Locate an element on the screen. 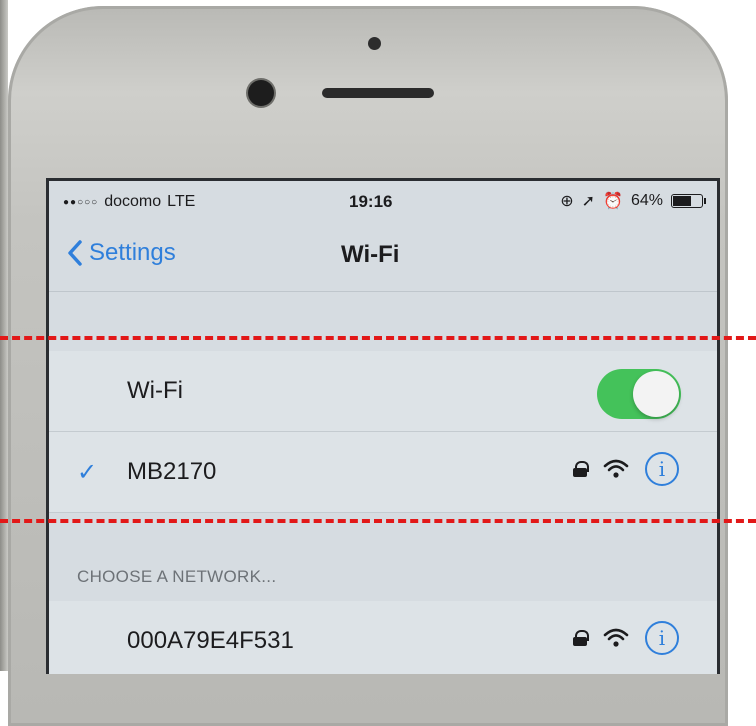 The height and width of the screenshot is (726, 756). back-button: Settings is located at coordinates (121, 253).